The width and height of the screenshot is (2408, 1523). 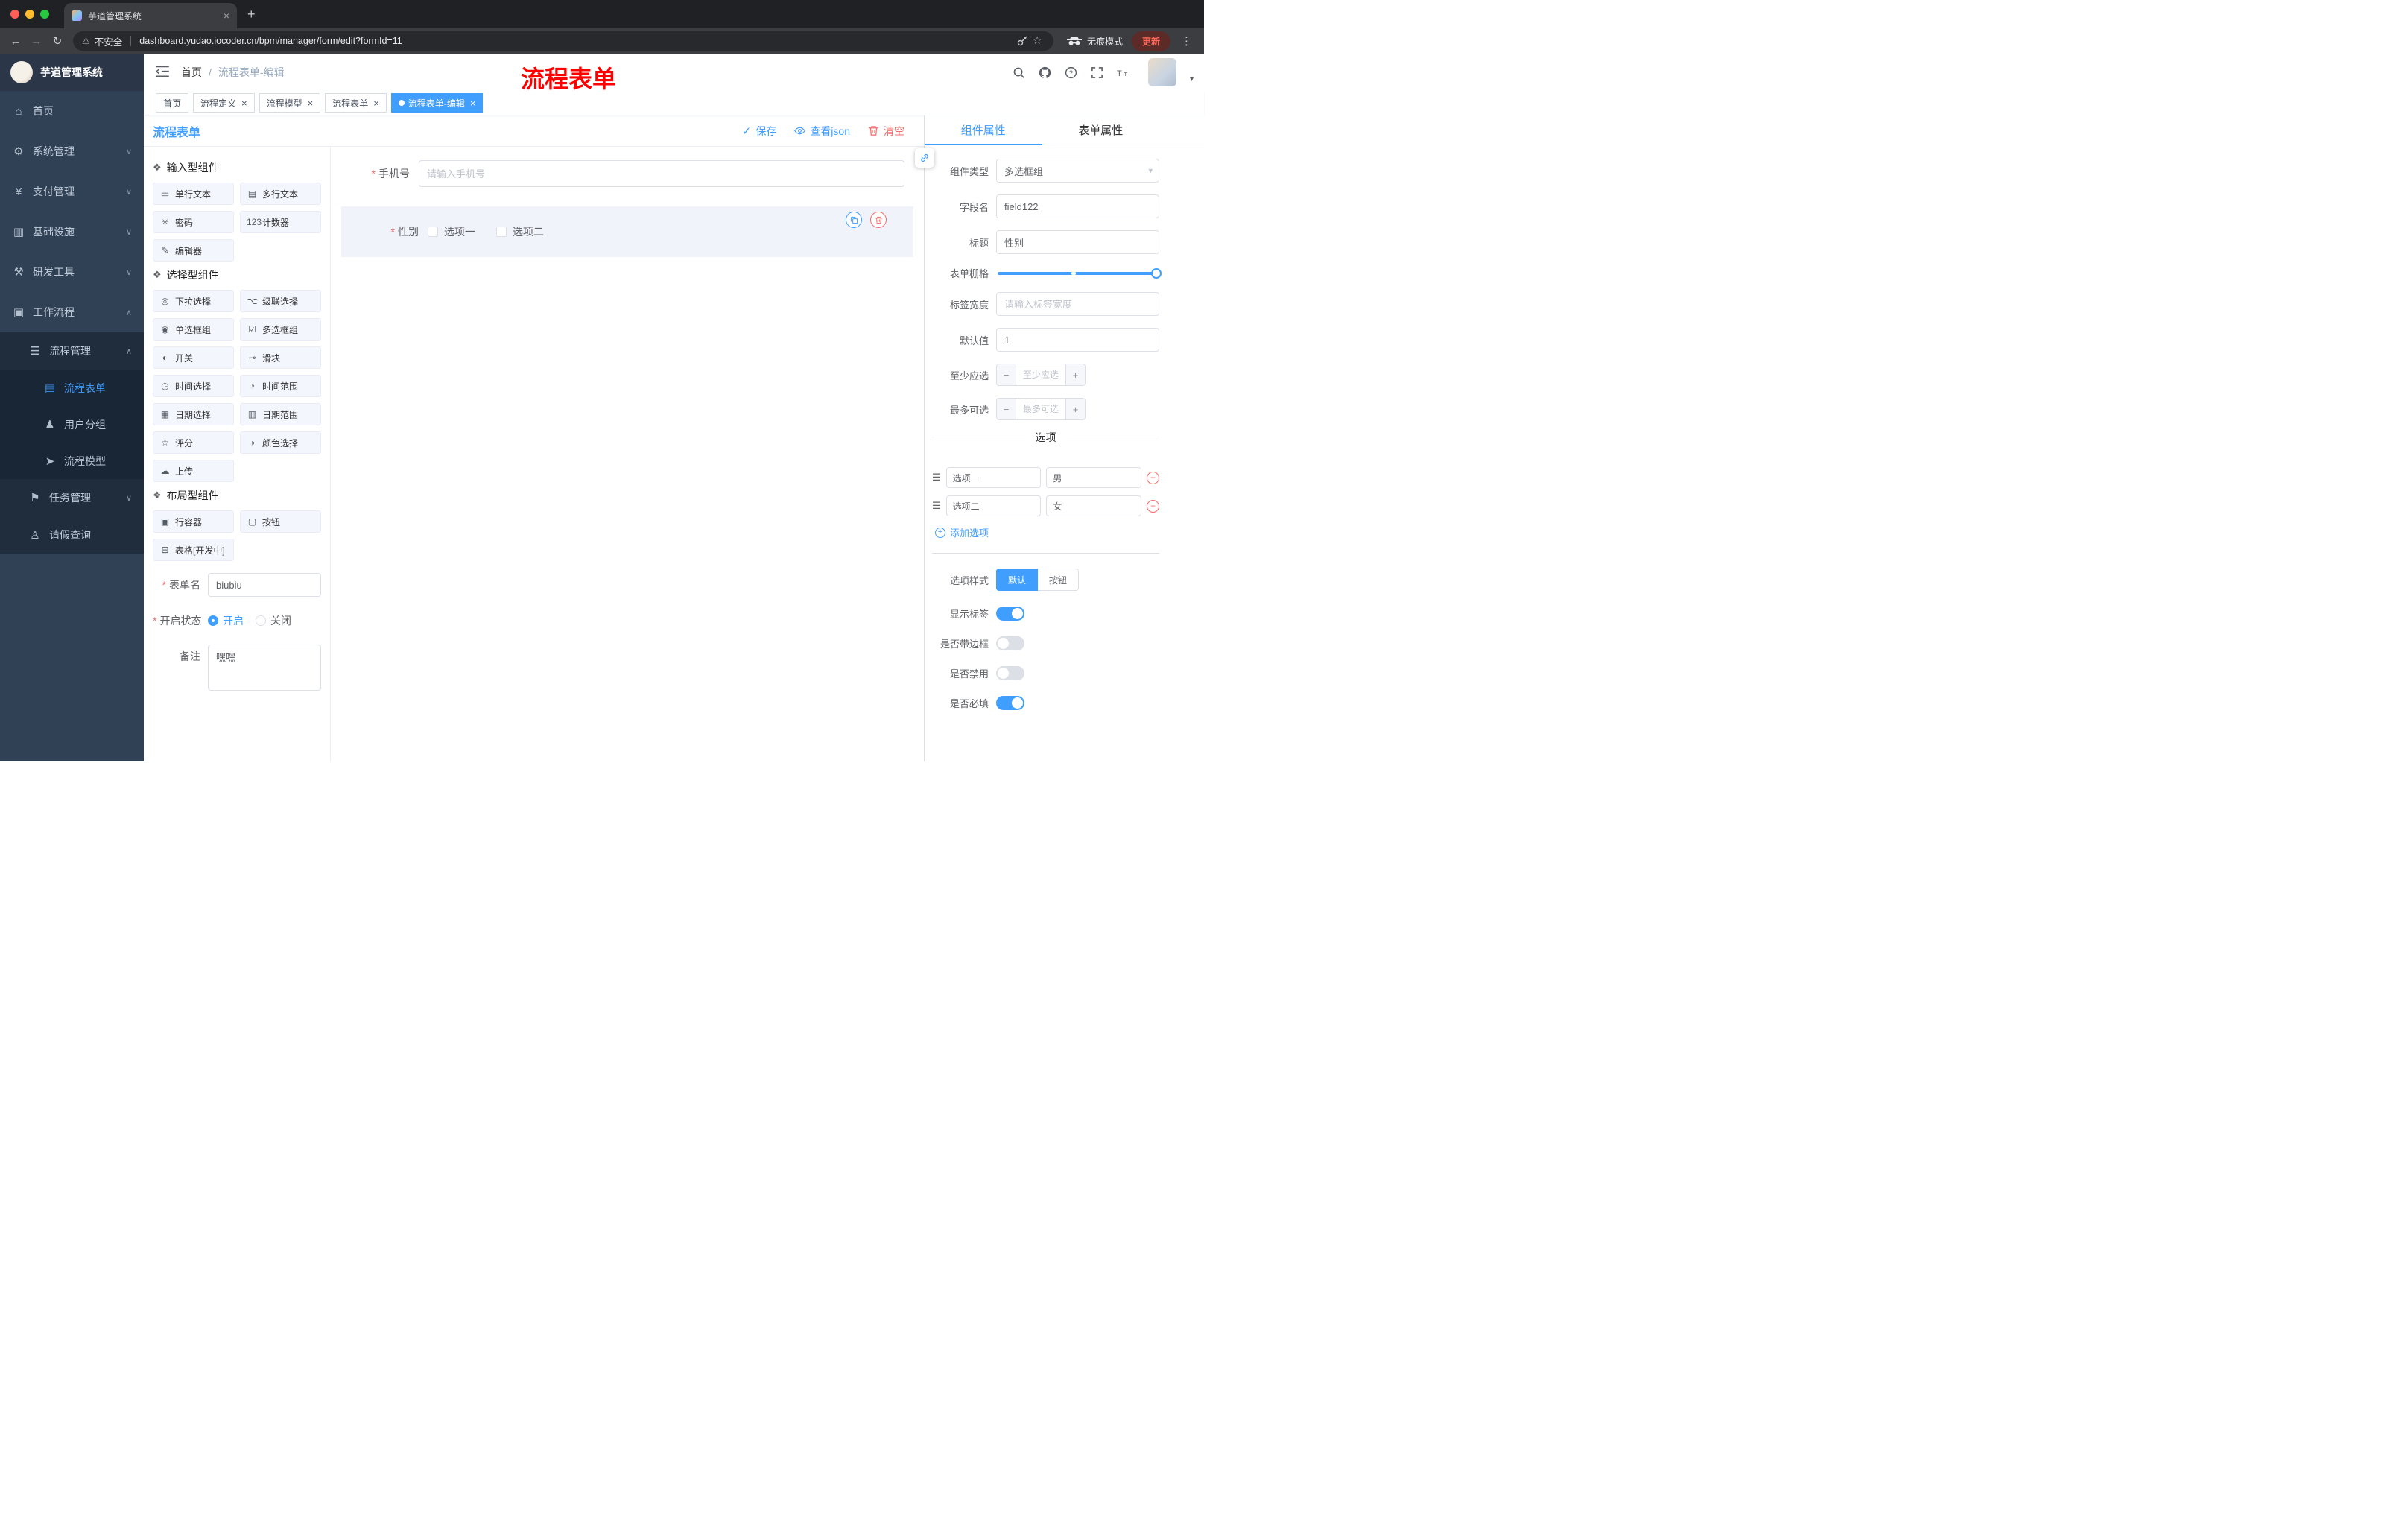 I want to click on font-size-icon: TT, so click(x=1123, y=72).